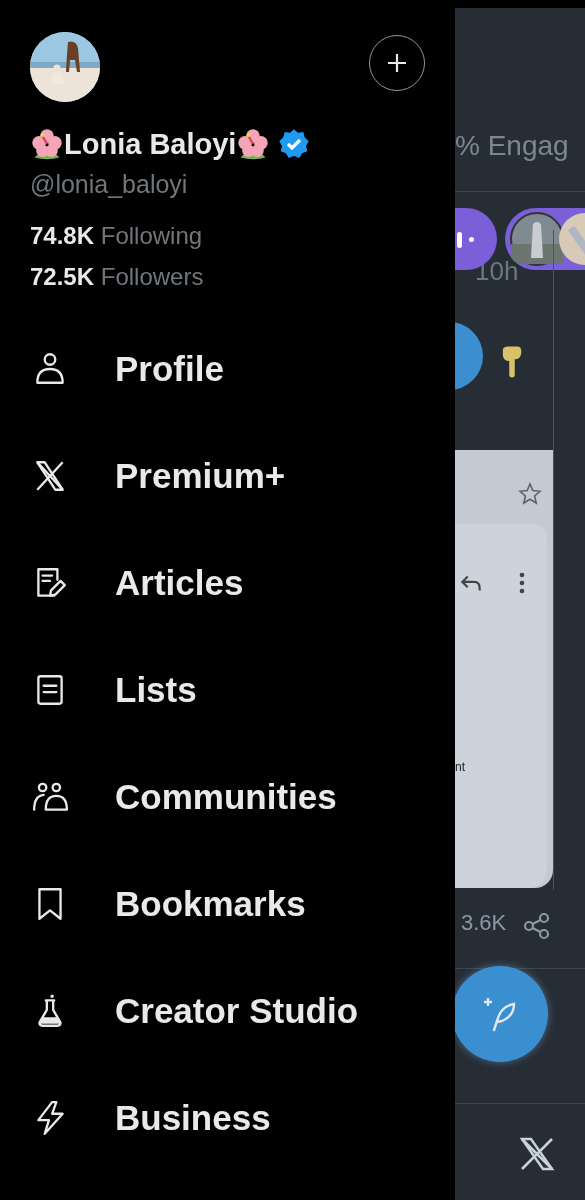 This screenshot has height=1200, width=585. Describe the element at coordinates (226, 796) in the screenshot. I see `menu-item: Communities` at that location.